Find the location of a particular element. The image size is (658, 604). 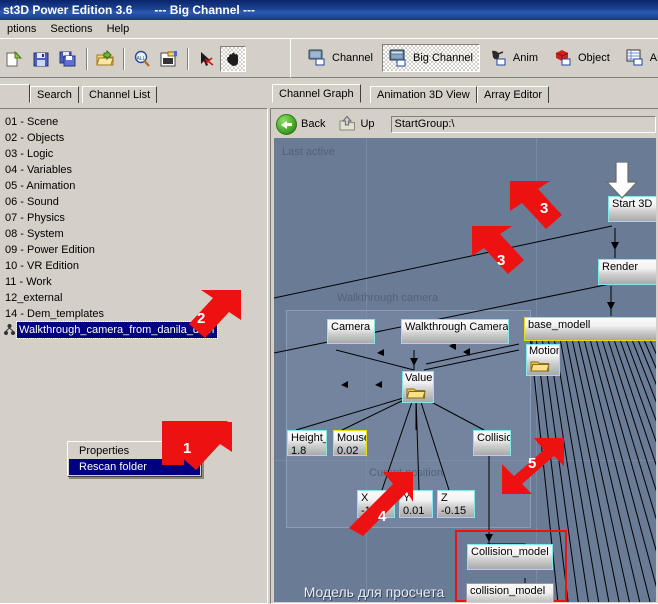

tree-item-objects: 02 - Objects is located at coordinates (131, 138).